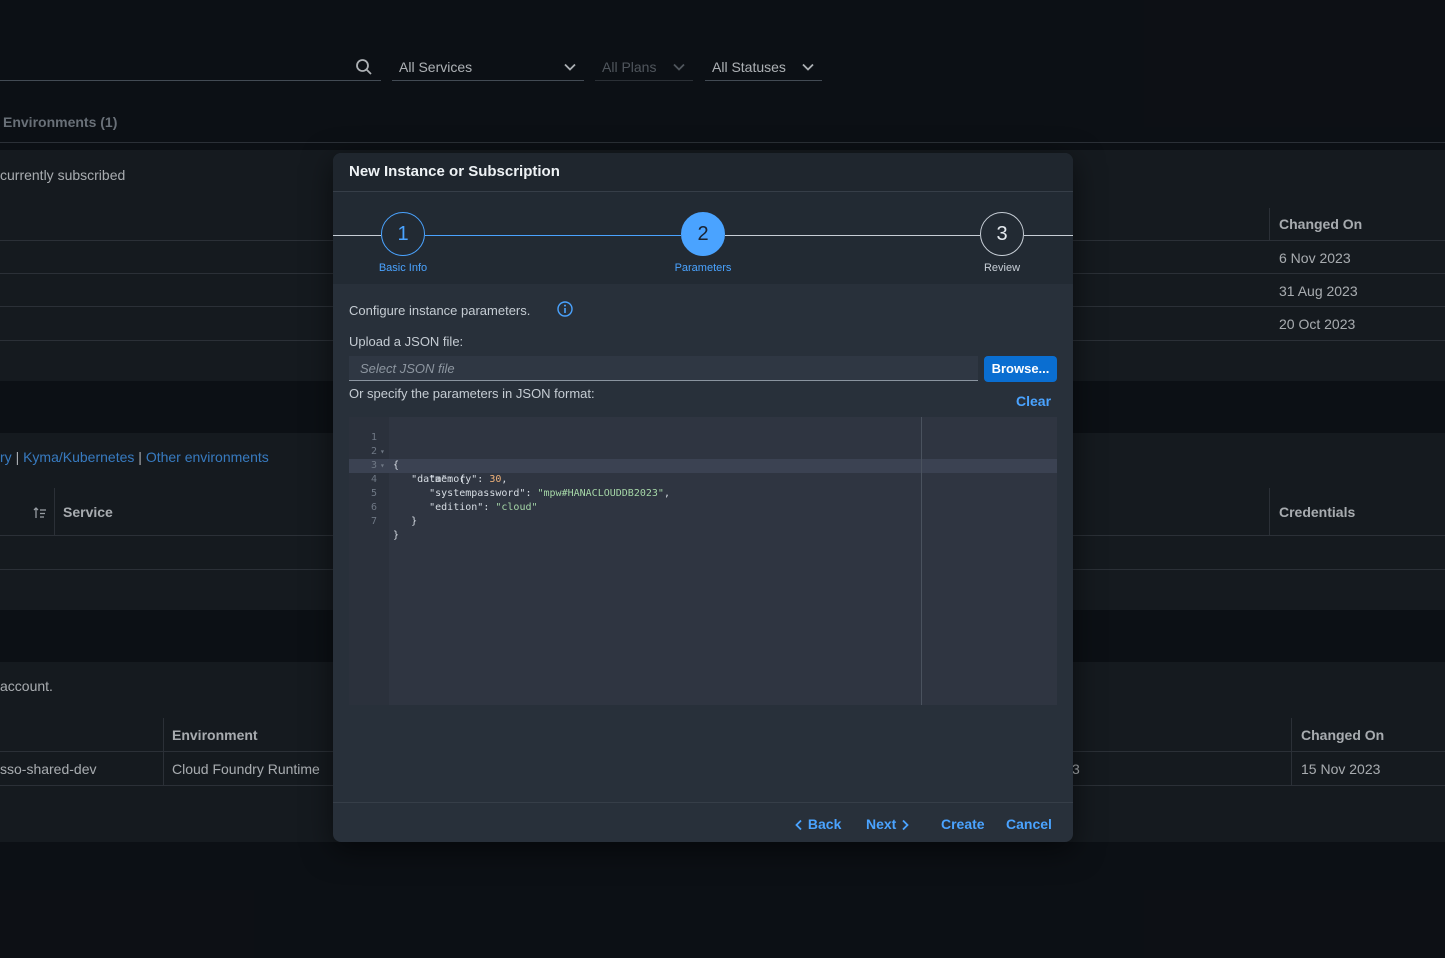  I want to click on next-button: Next, so click(888, 824).